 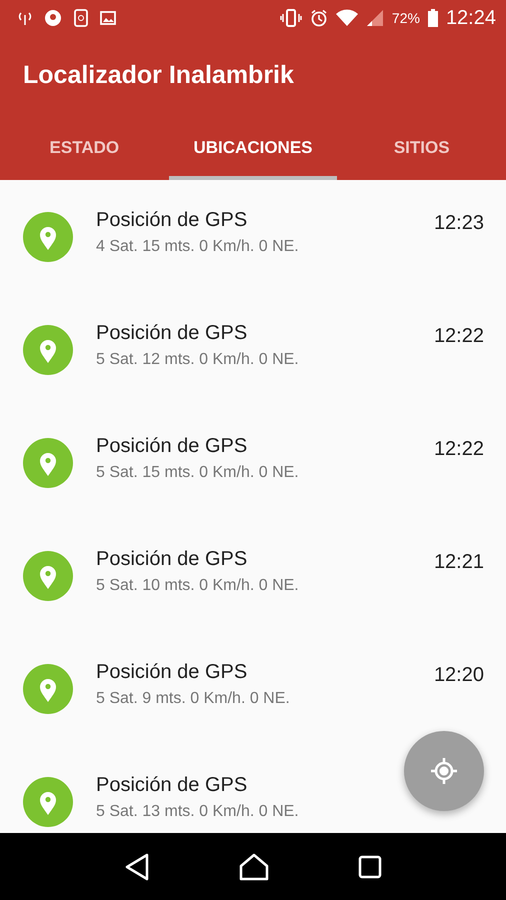 I want to click on tab: UBICACIONES, so click(x=253, y=147).